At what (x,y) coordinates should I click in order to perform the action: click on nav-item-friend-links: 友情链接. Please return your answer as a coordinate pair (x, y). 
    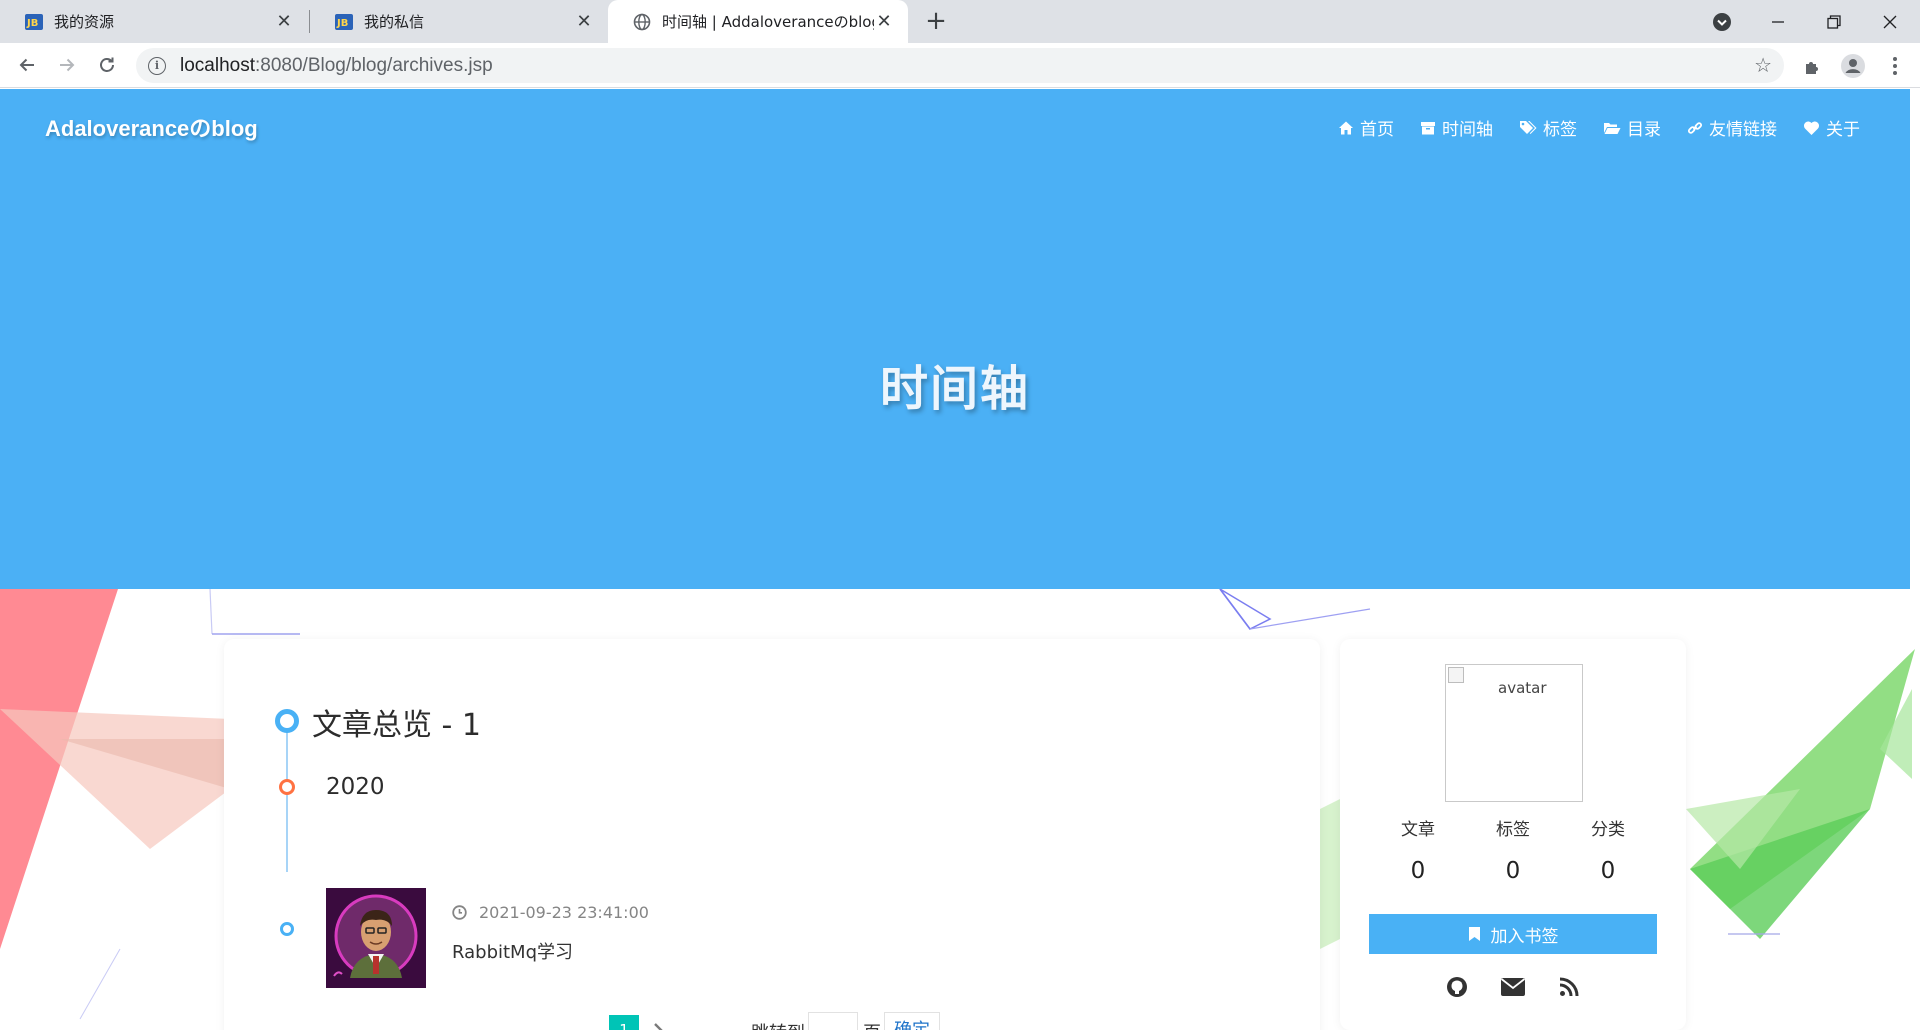
    Looking at the image, I should click on (1732, 127).